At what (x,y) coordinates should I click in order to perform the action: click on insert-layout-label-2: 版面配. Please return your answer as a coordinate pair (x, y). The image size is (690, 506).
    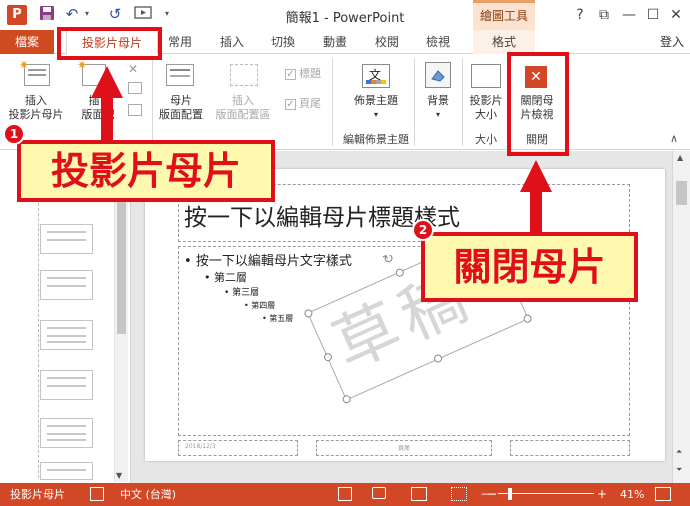
    Looking at the image, I should click on (98, 114).